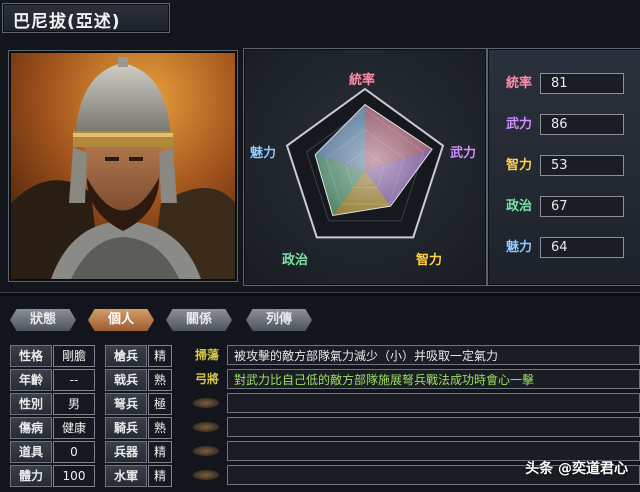  Describe the element at coordinates (582, 247) in the screenshot. I see `stat-value: 64` at that location.